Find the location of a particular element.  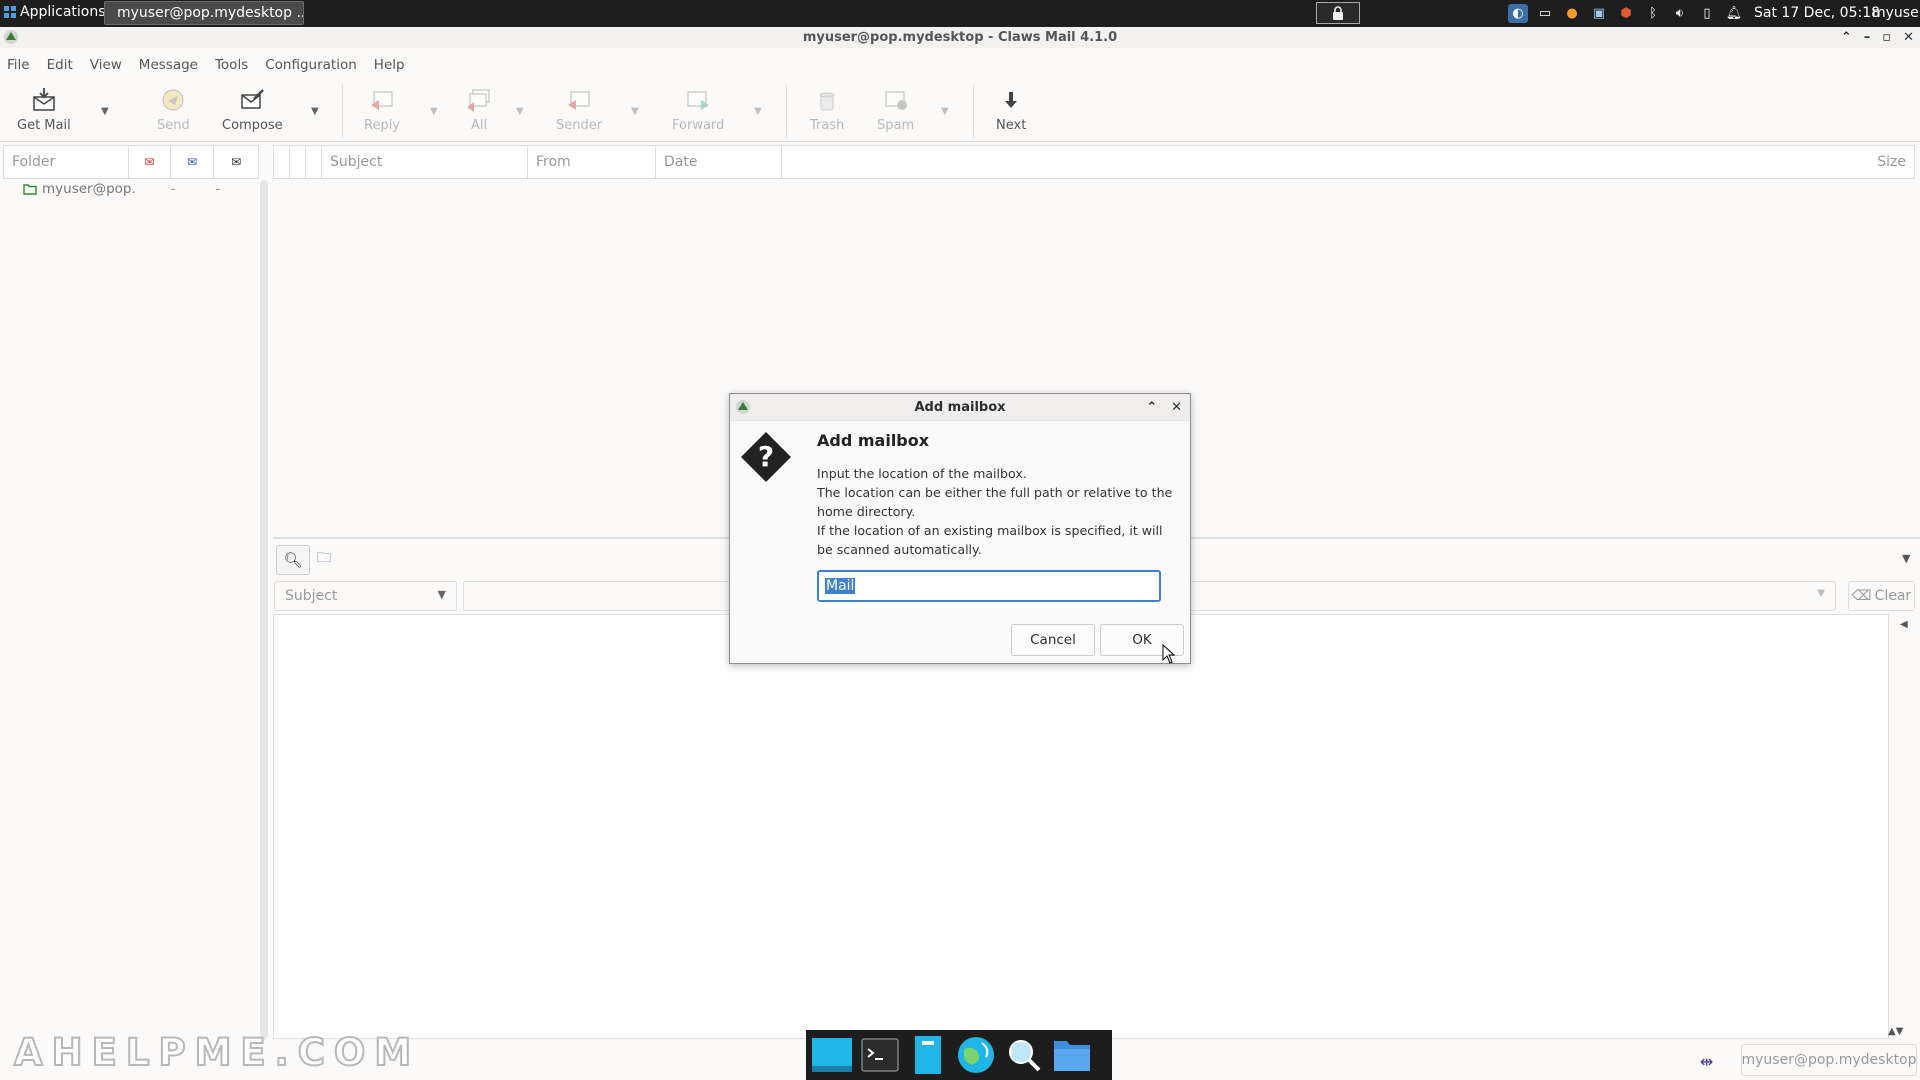

menu-tools: Tools is located at coordinates (231, 65).